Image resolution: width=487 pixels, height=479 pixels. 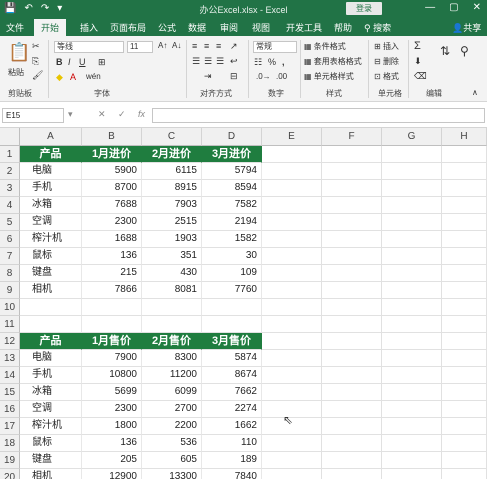 I want to click on underline-icon: U, so click(x=82, y=62).